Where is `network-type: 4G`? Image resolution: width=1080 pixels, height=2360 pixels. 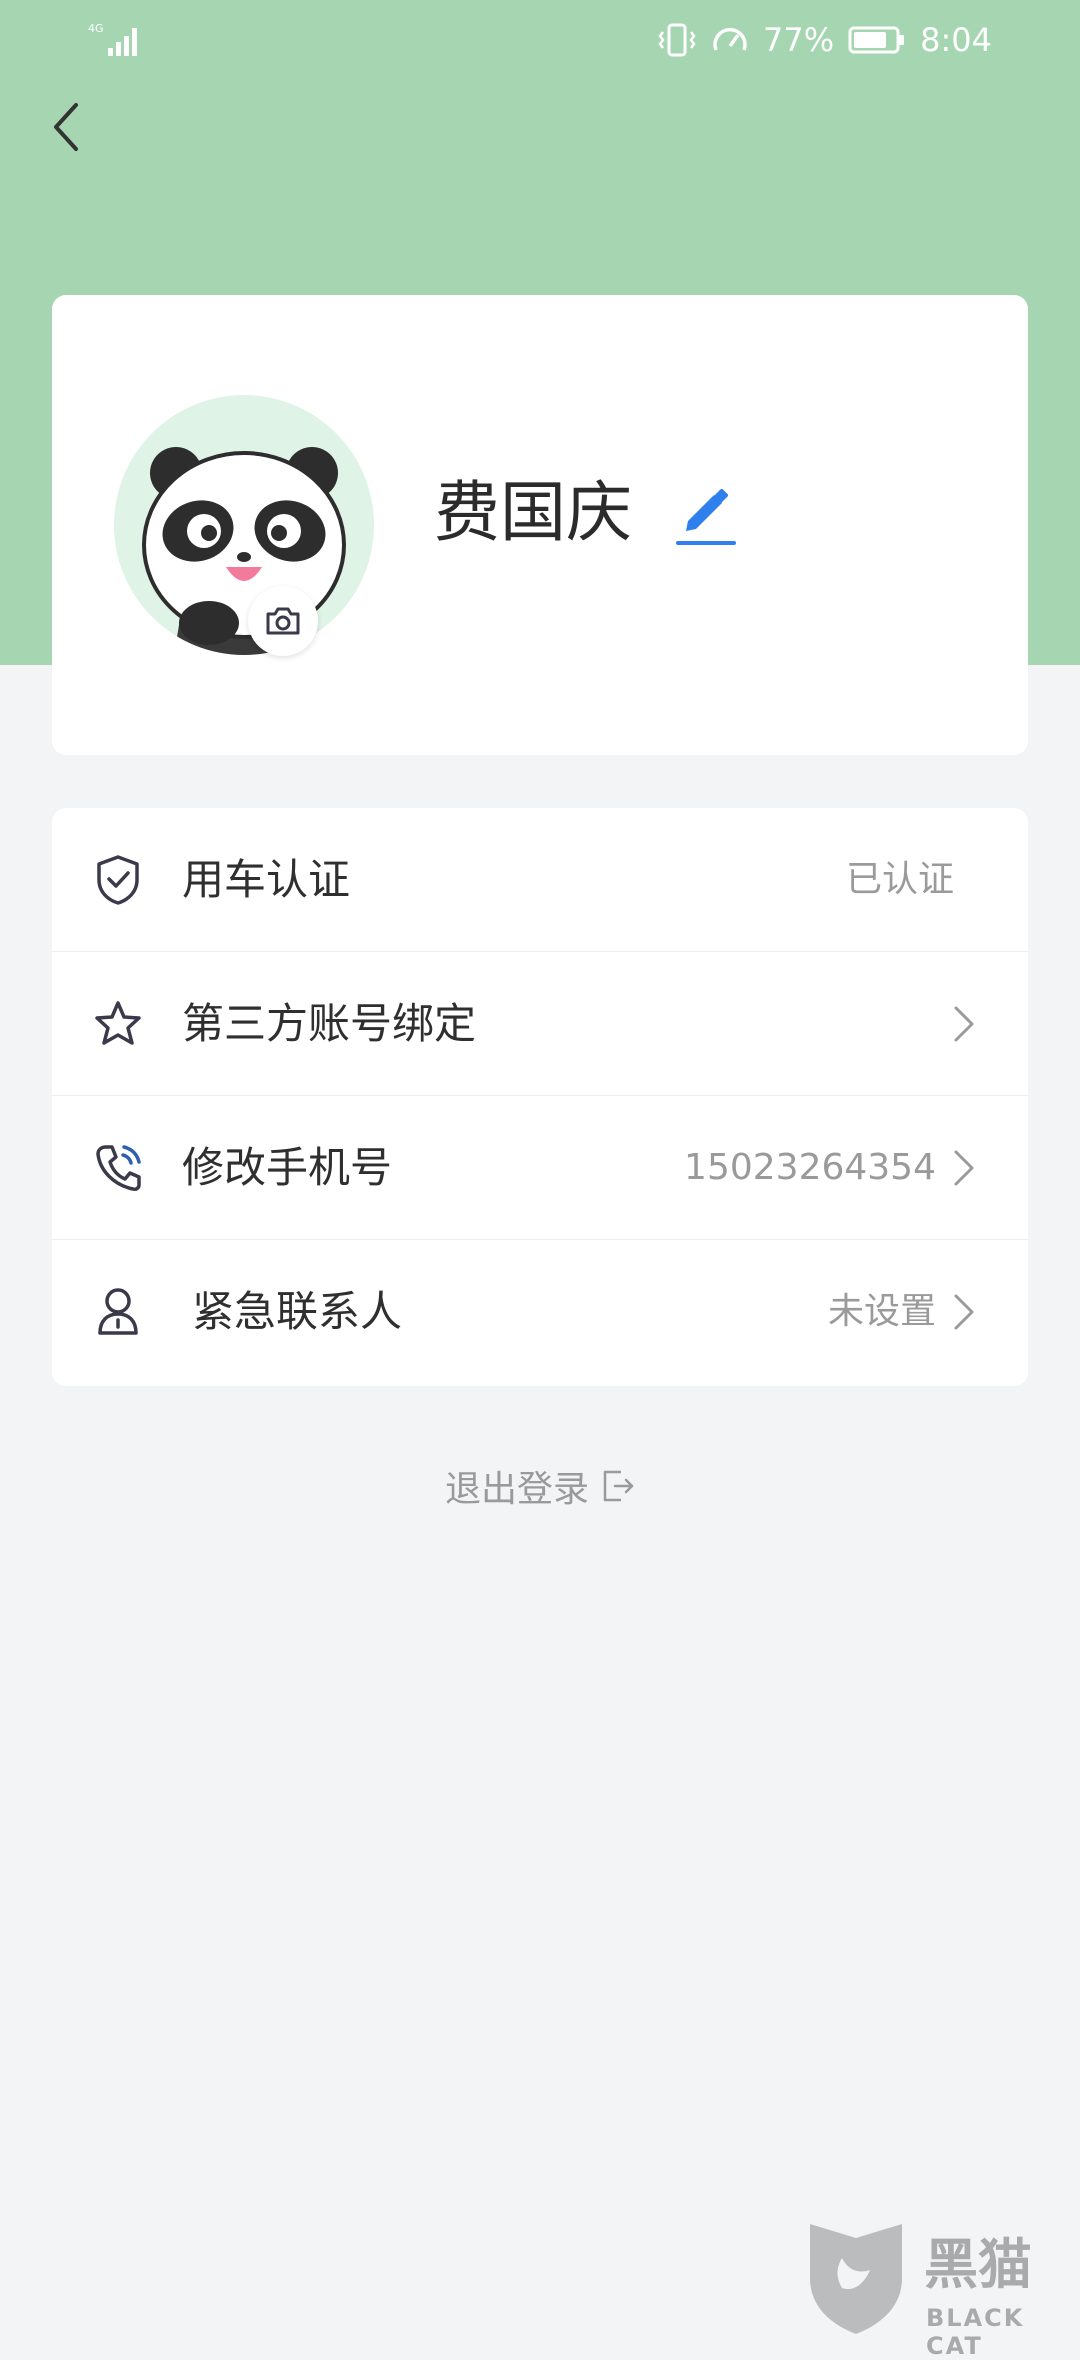
network-type: 4G is located at coordinates (96, 28).